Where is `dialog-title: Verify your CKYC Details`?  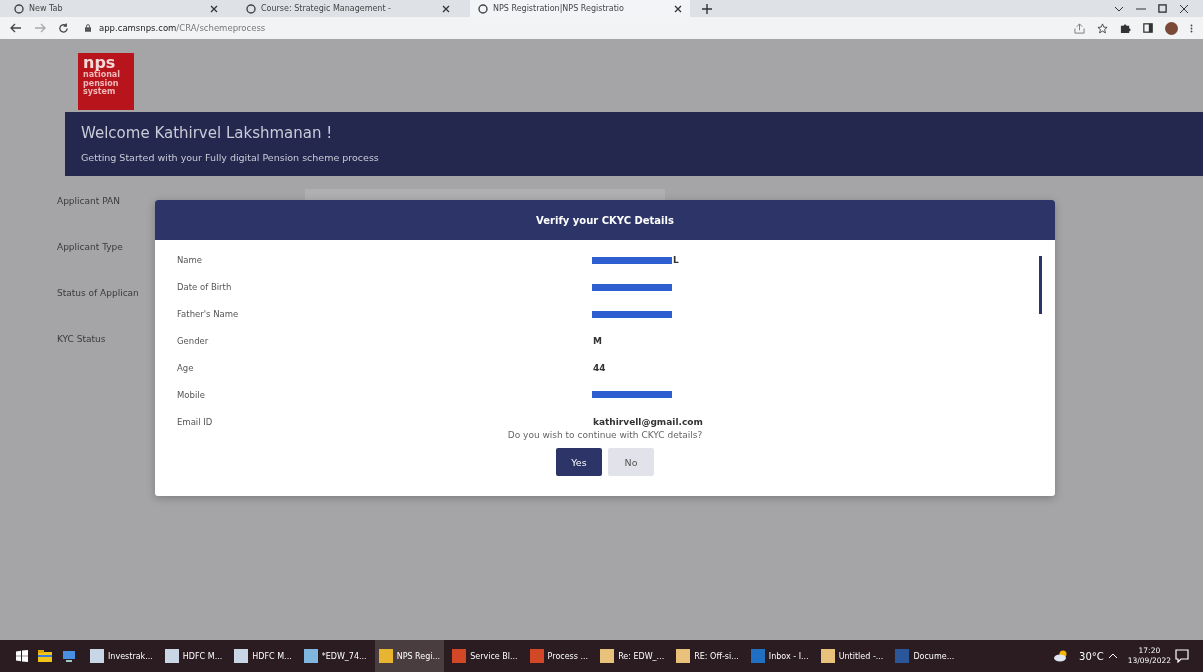
dialog-title: Verify your CKYC Details is located at coordinates (605, 220).